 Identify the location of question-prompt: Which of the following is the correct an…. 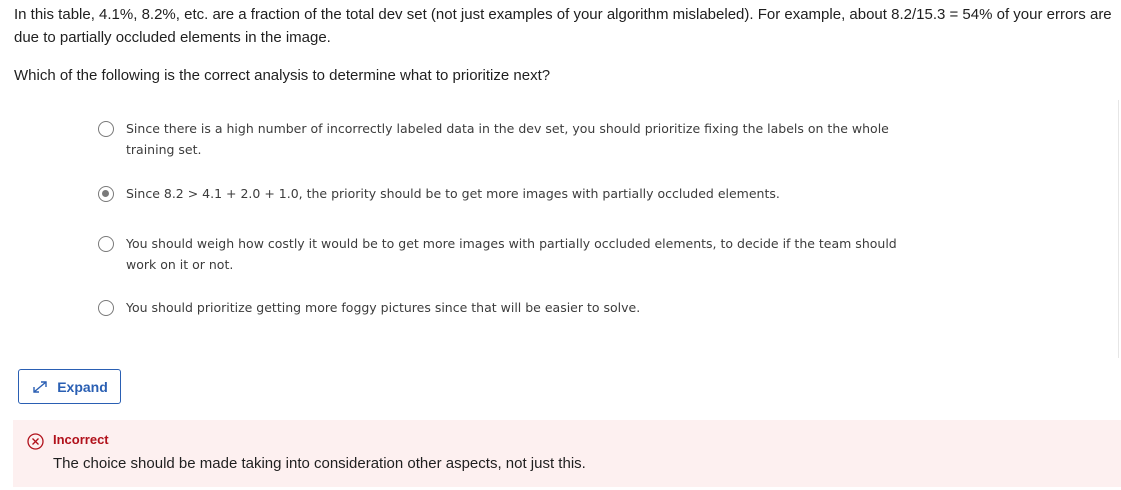
(282, 75).